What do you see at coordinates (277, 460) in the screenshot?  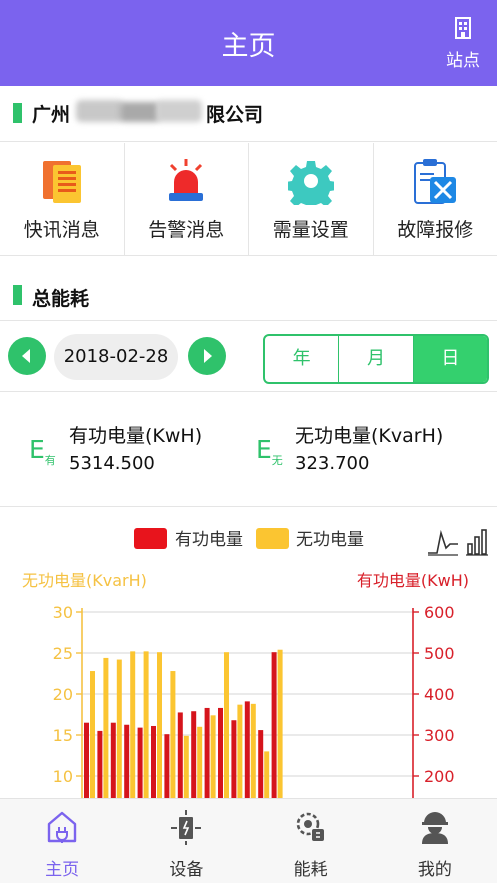 I see `reactive-energy-icon-sub: 无` at bounding box center [277, 460].